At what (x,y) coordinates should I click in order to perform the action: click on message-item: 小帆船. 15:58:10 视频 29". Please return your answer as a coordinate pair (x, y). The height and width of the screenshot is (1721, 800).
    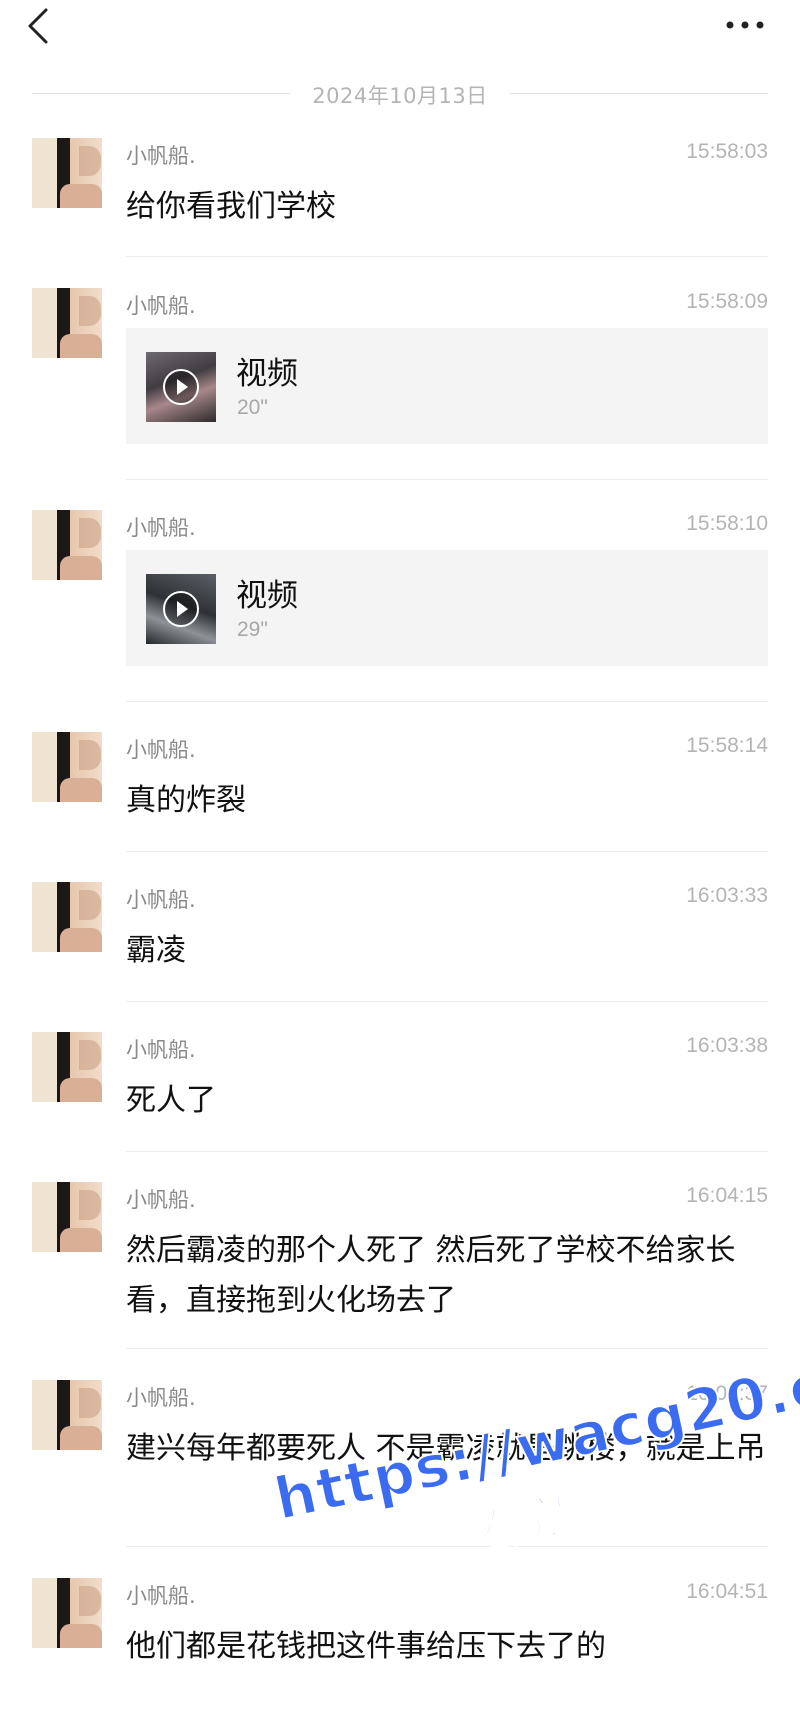
    Looking at the image, I should click on (400, 606).